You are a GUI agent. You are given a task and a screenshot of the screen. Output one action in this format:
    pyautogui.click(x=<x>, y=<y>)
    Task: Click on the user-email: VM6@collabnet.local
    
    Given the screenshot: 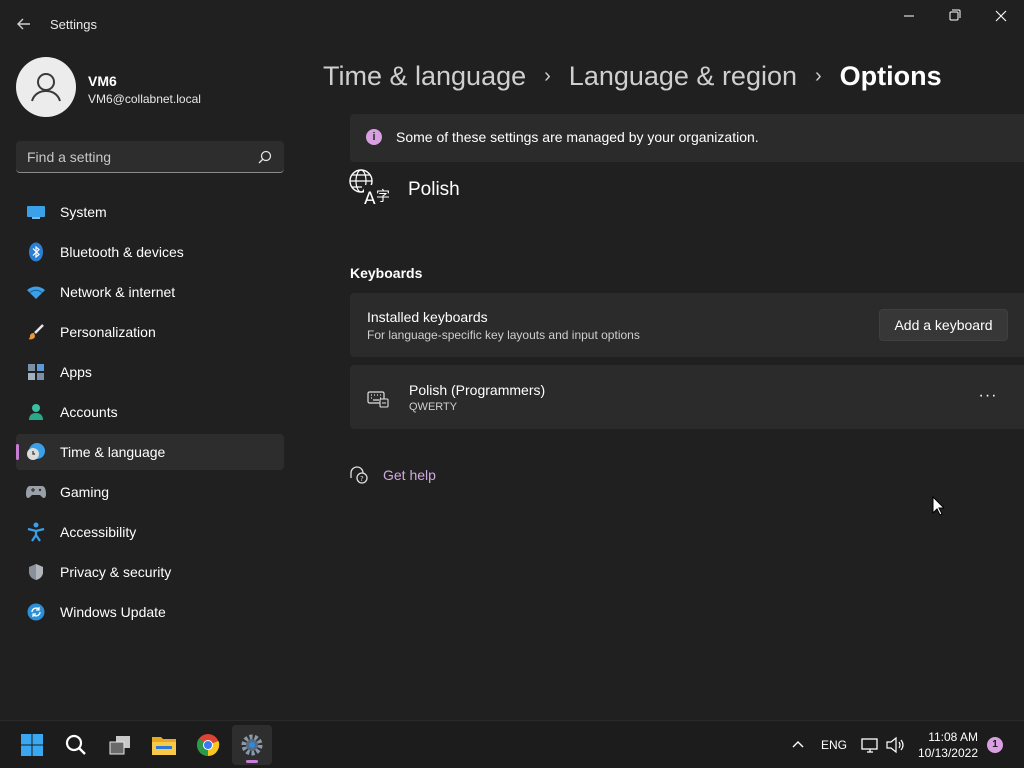 What is the action you would take?
    pyautogui.click(x=144, y=99)
    